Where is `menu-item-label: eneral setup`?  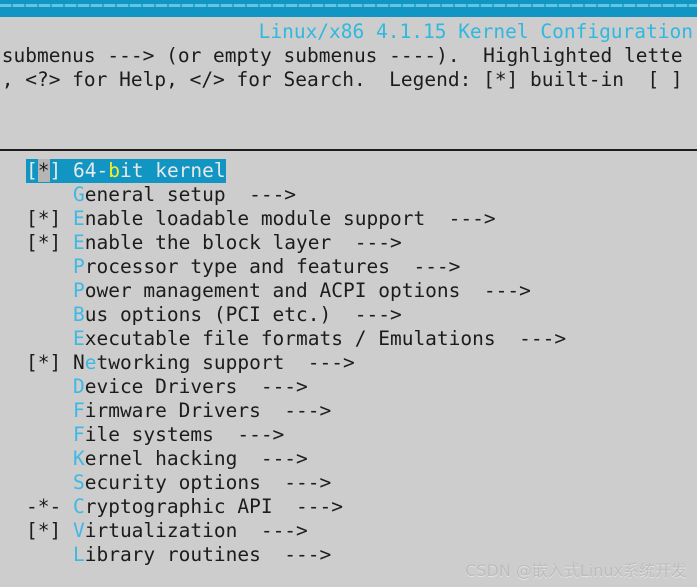
menu-item-label: eneral setup is located at coordinates (155, 194).